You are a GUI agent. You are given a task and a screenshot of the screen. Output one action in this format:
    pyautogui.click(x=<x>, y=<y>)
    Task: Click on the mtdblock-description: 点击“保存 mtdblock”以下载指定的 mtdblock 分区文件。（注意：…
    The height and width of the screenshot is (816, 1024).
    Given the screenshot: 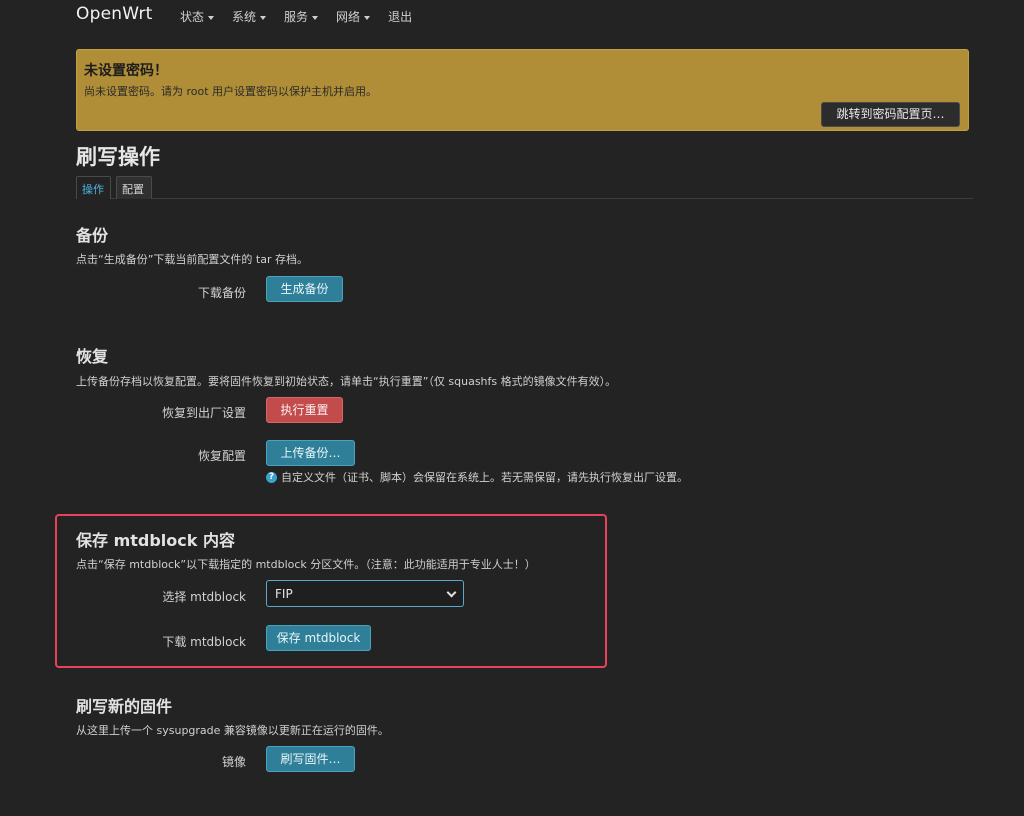 What is the action you would take?
    pyautogui.click(x=306, y=564)
    